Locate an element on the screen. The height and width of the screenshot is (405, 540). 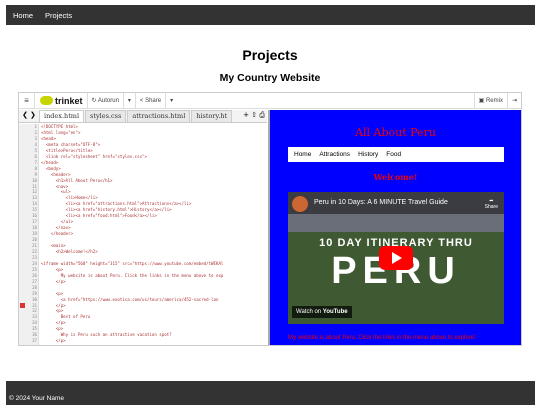
upload-icon: ⇧ is located at coordinates (254, 115).